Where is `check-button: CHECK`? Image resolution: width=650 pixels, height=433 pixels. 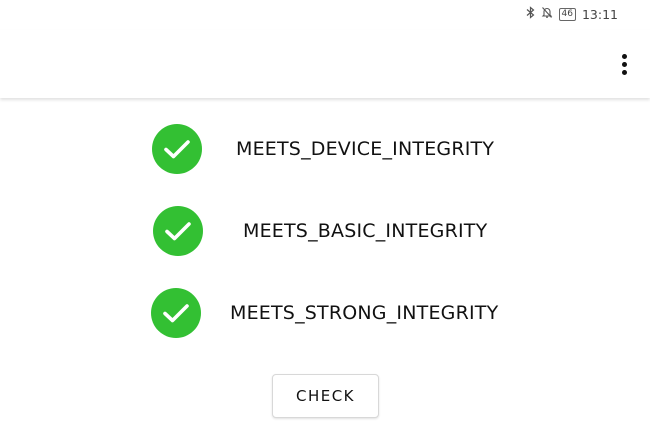 check-button: CHECK is located at coordinates (325, 396).